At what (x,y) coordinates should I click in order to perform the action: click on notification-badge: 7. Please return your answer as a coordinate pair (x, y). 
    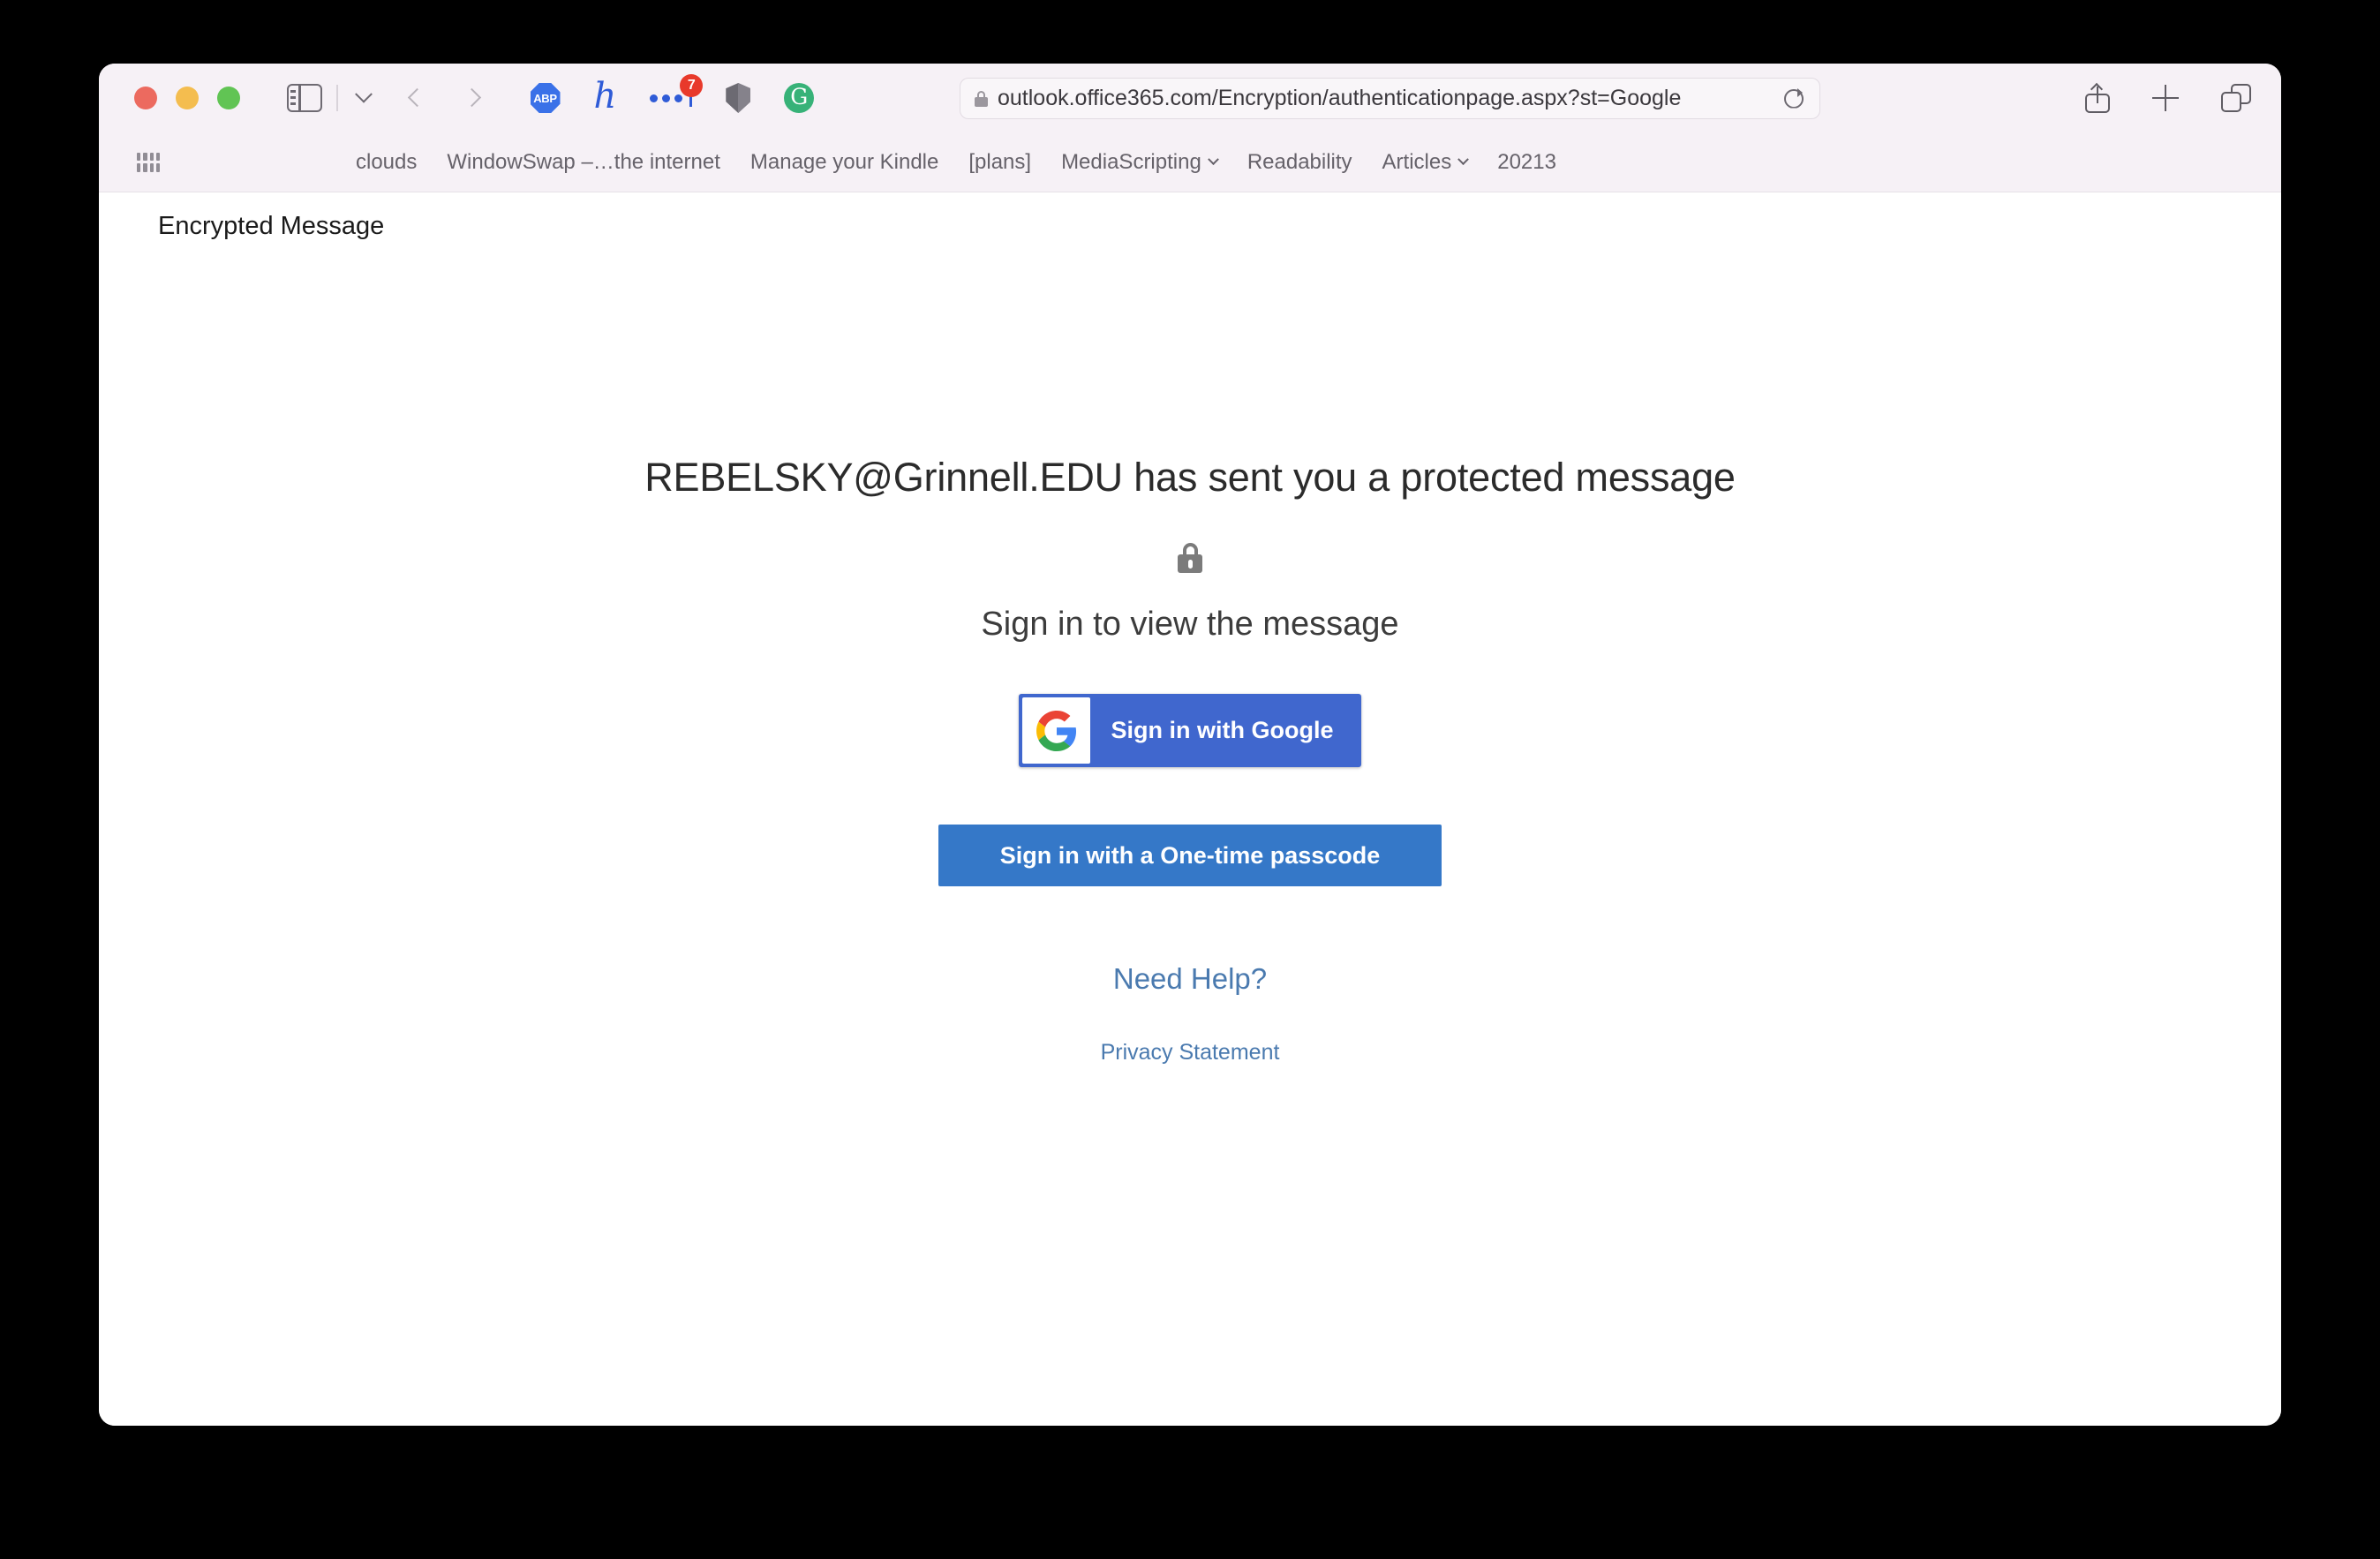
    Looking at the image, I should click on (692, 85).